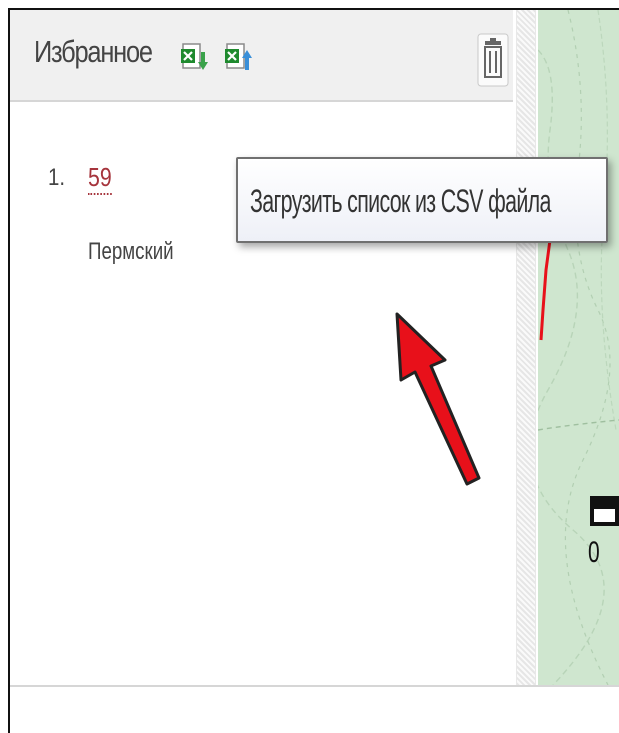 Image resolution: width=619 pixels, height=733 pixels. I want to click on item-subtitle: Пермский, so click(131, 251).